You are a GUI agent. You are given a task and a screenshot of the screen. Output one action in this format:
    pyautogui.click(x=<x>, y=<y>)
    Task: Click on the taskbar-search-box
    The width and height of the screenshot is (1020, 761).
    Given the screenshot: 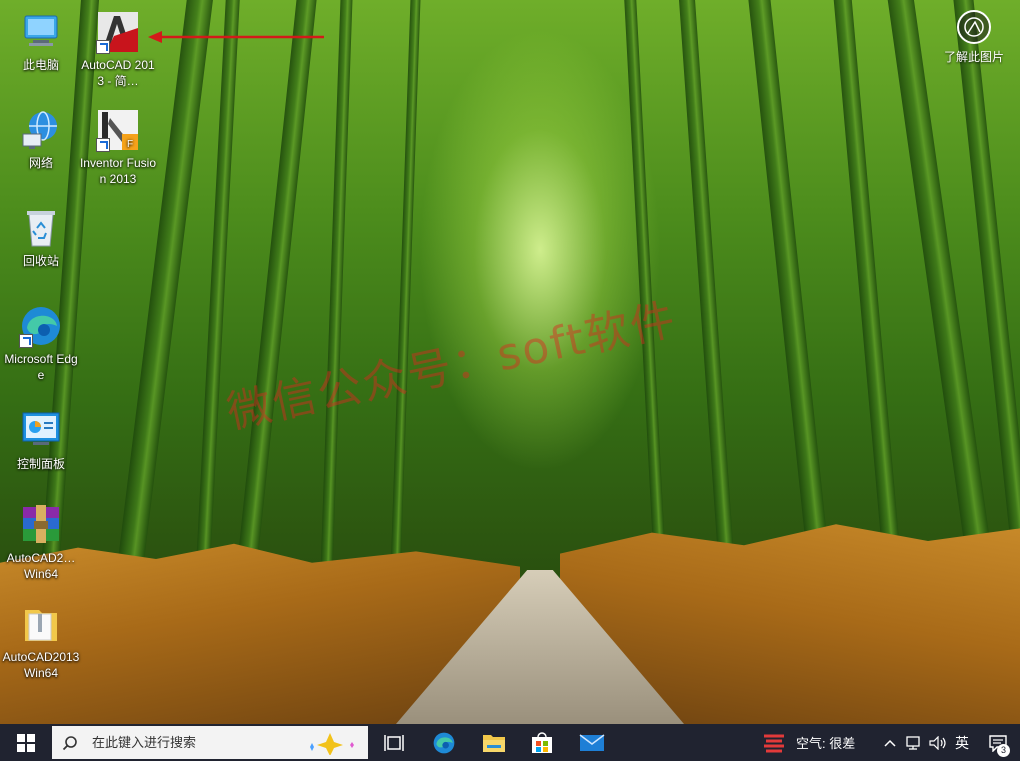 What is the action you would take?
    pyautogui.click(x=210, y=742)
    